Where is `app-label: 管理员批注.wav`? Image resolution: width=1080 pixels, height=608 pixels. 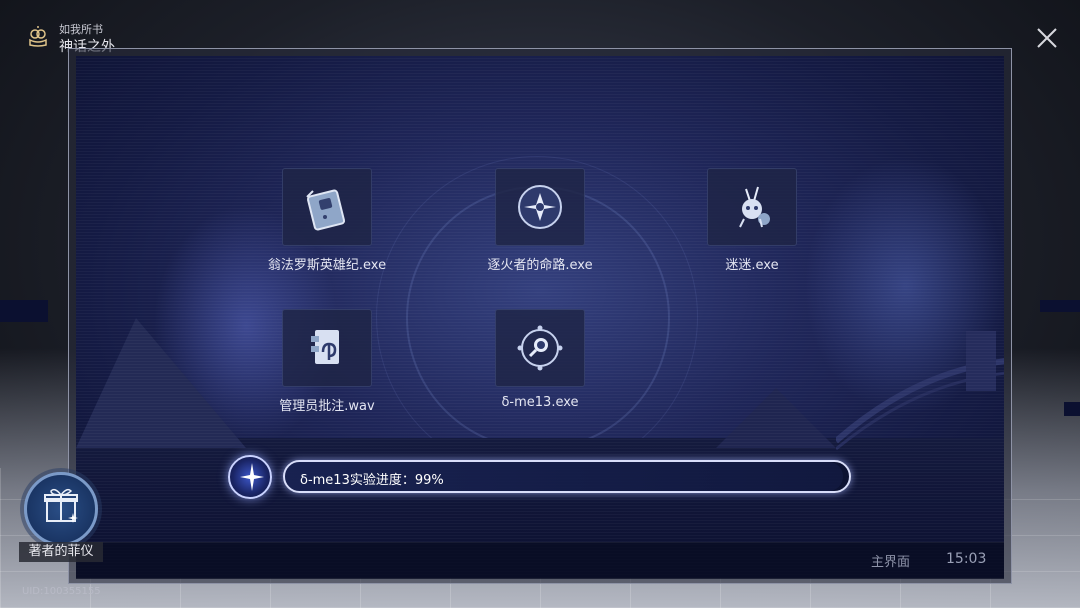 app-label: 管理员批注.wav is located at coordinates (327, 406).